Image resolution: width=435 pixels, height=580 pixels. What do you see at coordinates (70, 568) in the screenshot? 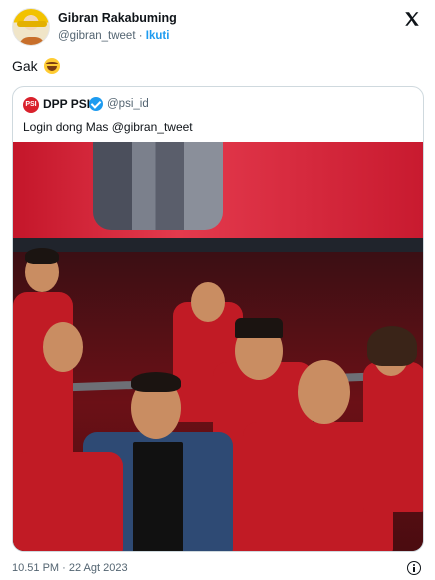
I see `tweet-timestamp: 10.51 PM · 22 Agt 2023` at bounding box center [70, 568].